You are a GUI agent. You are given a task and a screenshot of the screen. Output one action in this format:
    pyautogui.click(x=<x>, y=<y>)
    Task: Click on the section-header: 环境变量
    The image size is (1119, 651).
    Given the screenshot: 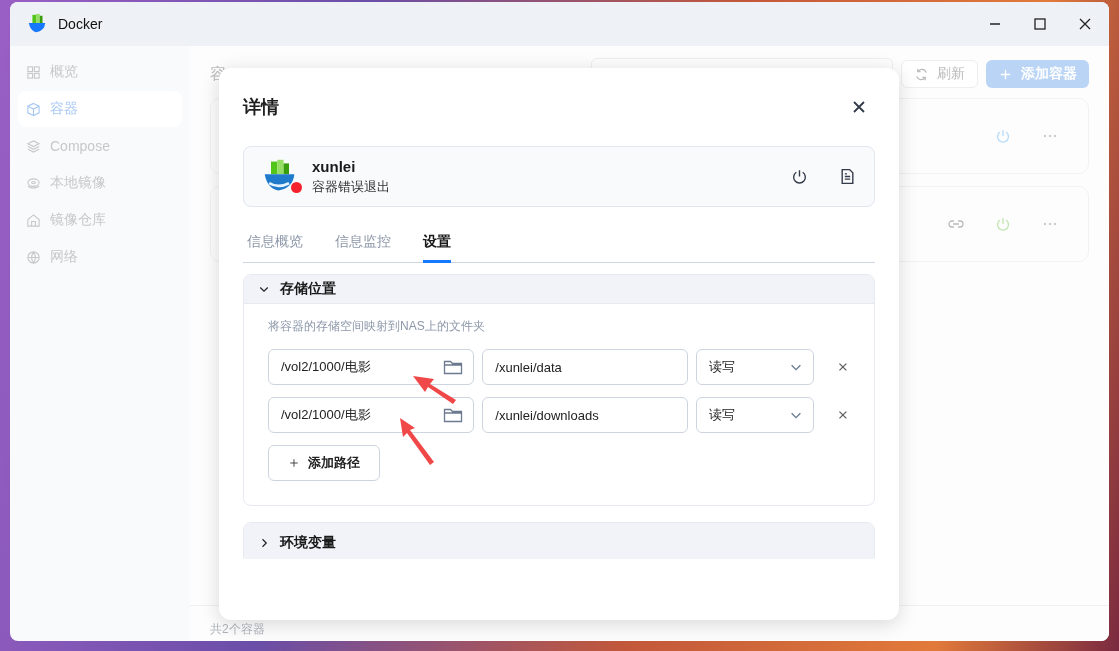 What is the action you would take?
    pyautogui.click(x=559, y=541)
    